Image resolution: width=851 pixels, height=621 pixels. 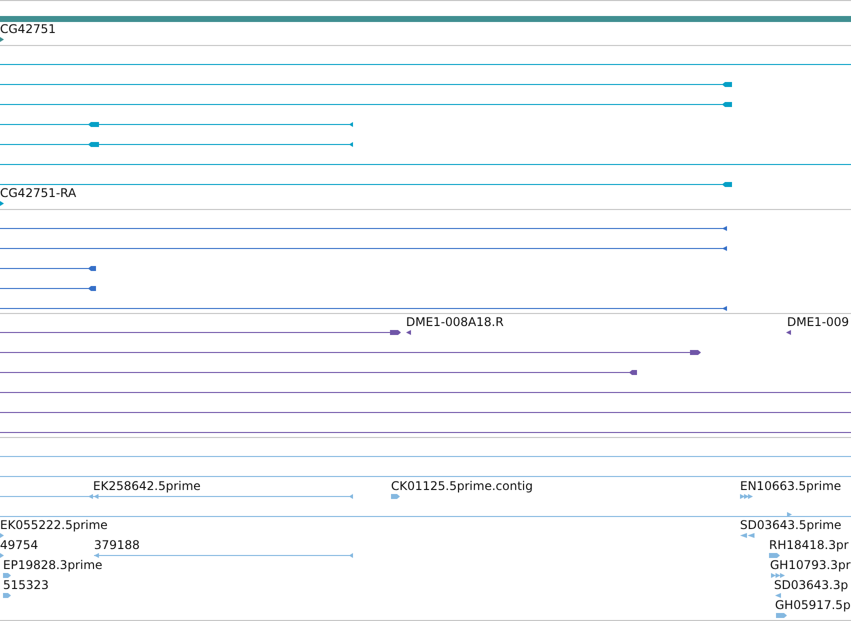 What do you see at coordinates (54, 525) in the screenshot?
I see `feature-label: EK055222.5prime` at bounding box center [54, 525].